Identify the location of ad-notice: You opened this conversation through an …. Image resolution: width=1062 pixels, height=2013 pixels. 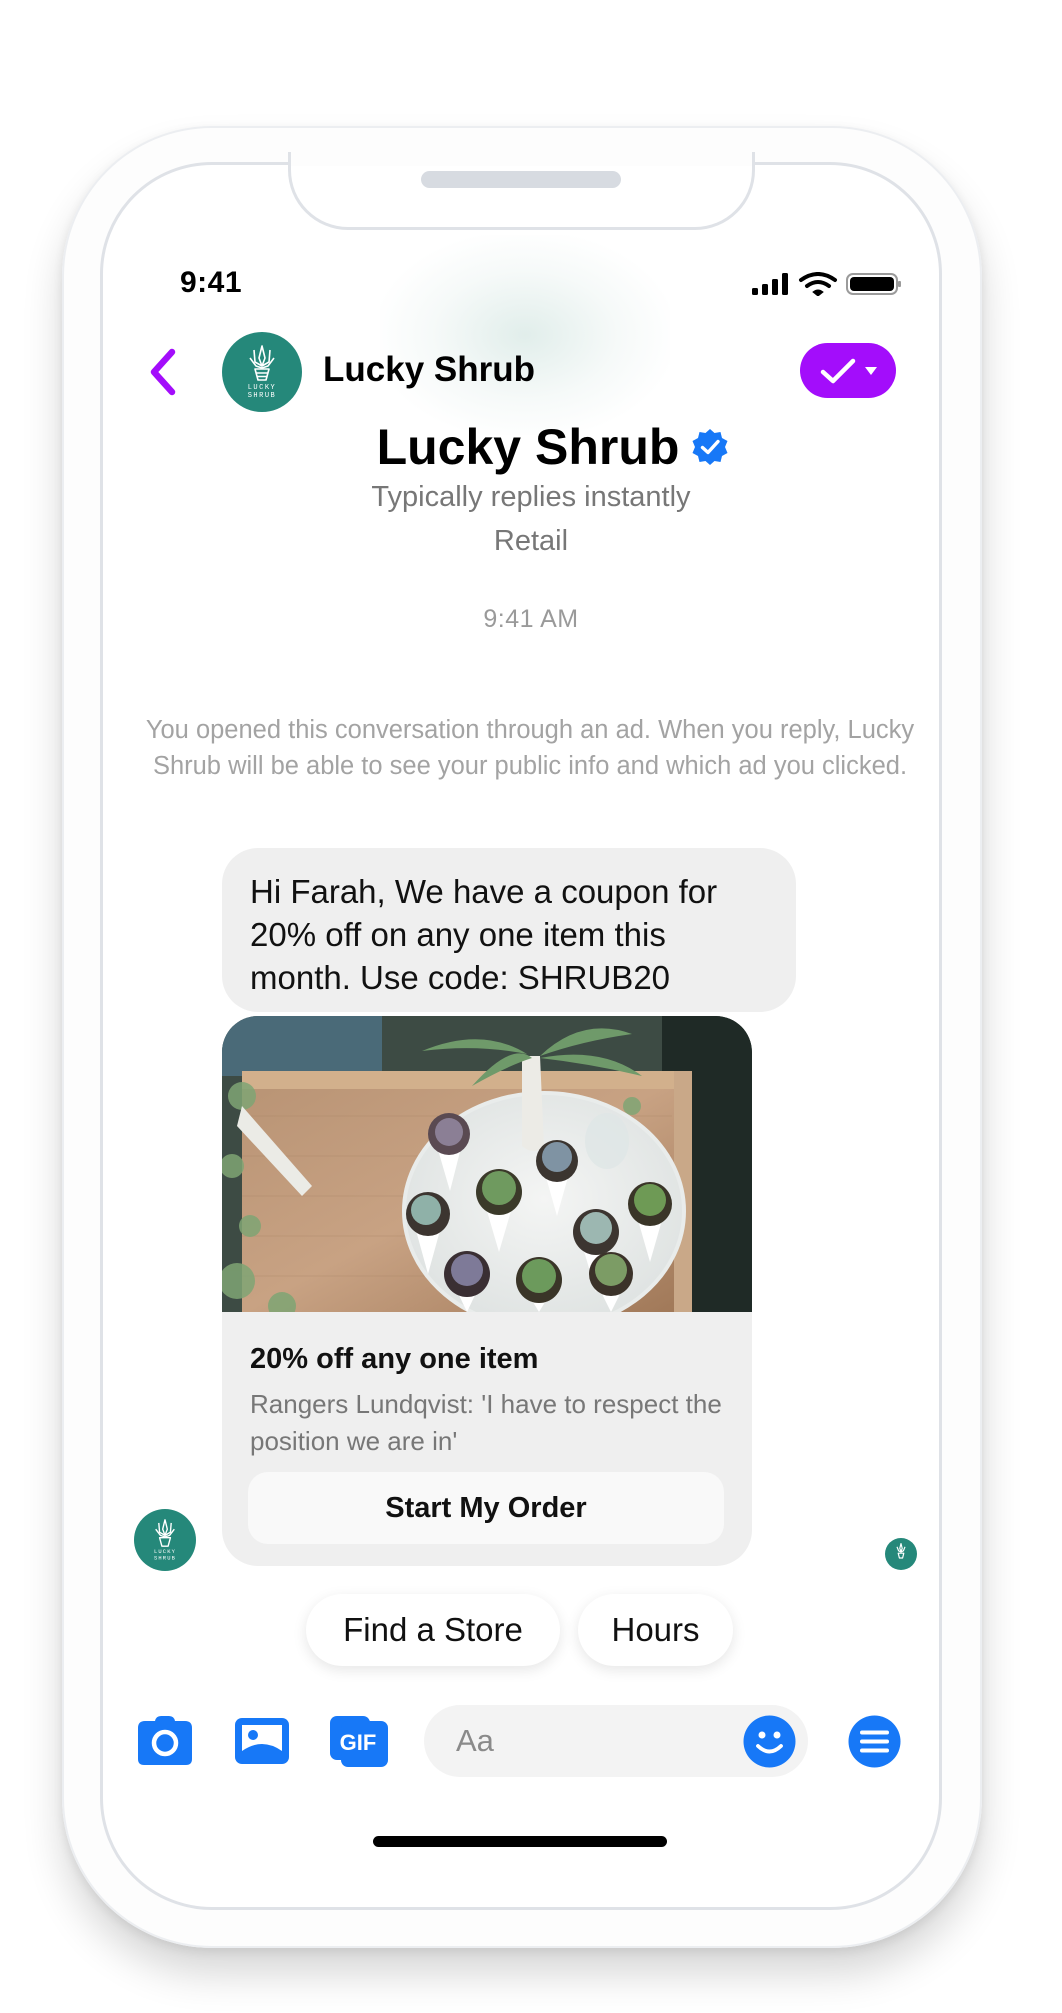
(530, 748).